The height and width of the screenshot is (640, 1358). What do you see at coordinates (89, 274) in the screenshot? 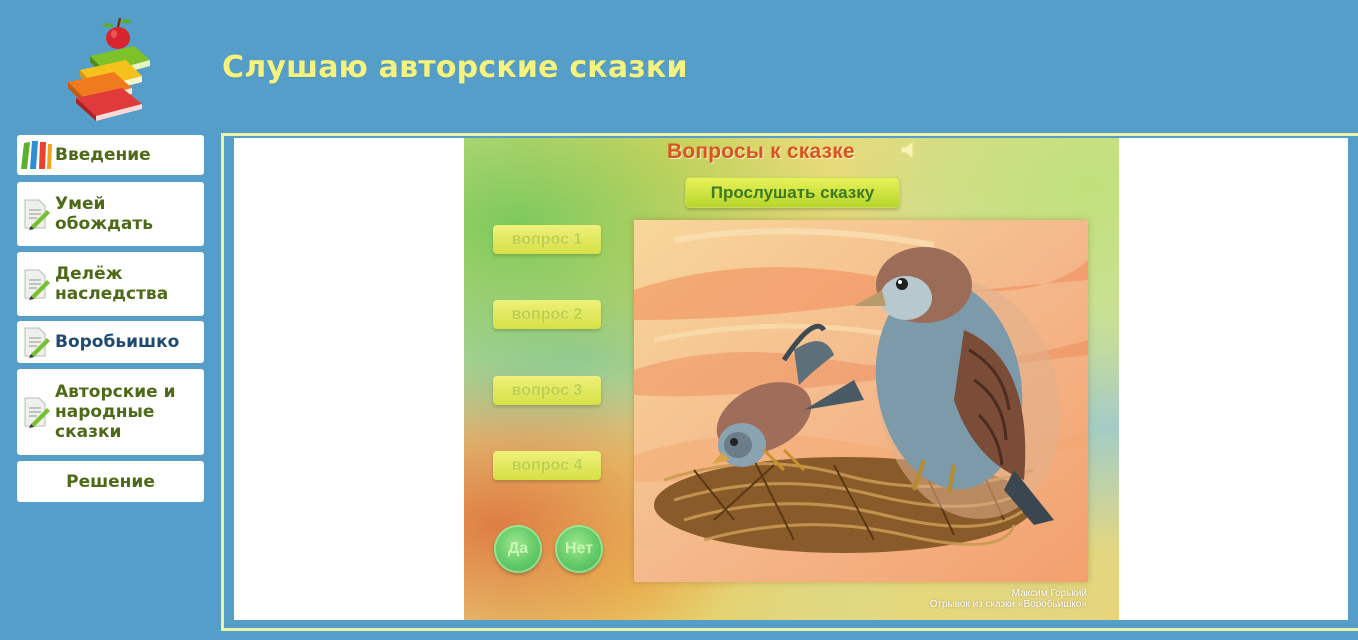
I see `label-line: Делёж` at bounding box center [89, 274].